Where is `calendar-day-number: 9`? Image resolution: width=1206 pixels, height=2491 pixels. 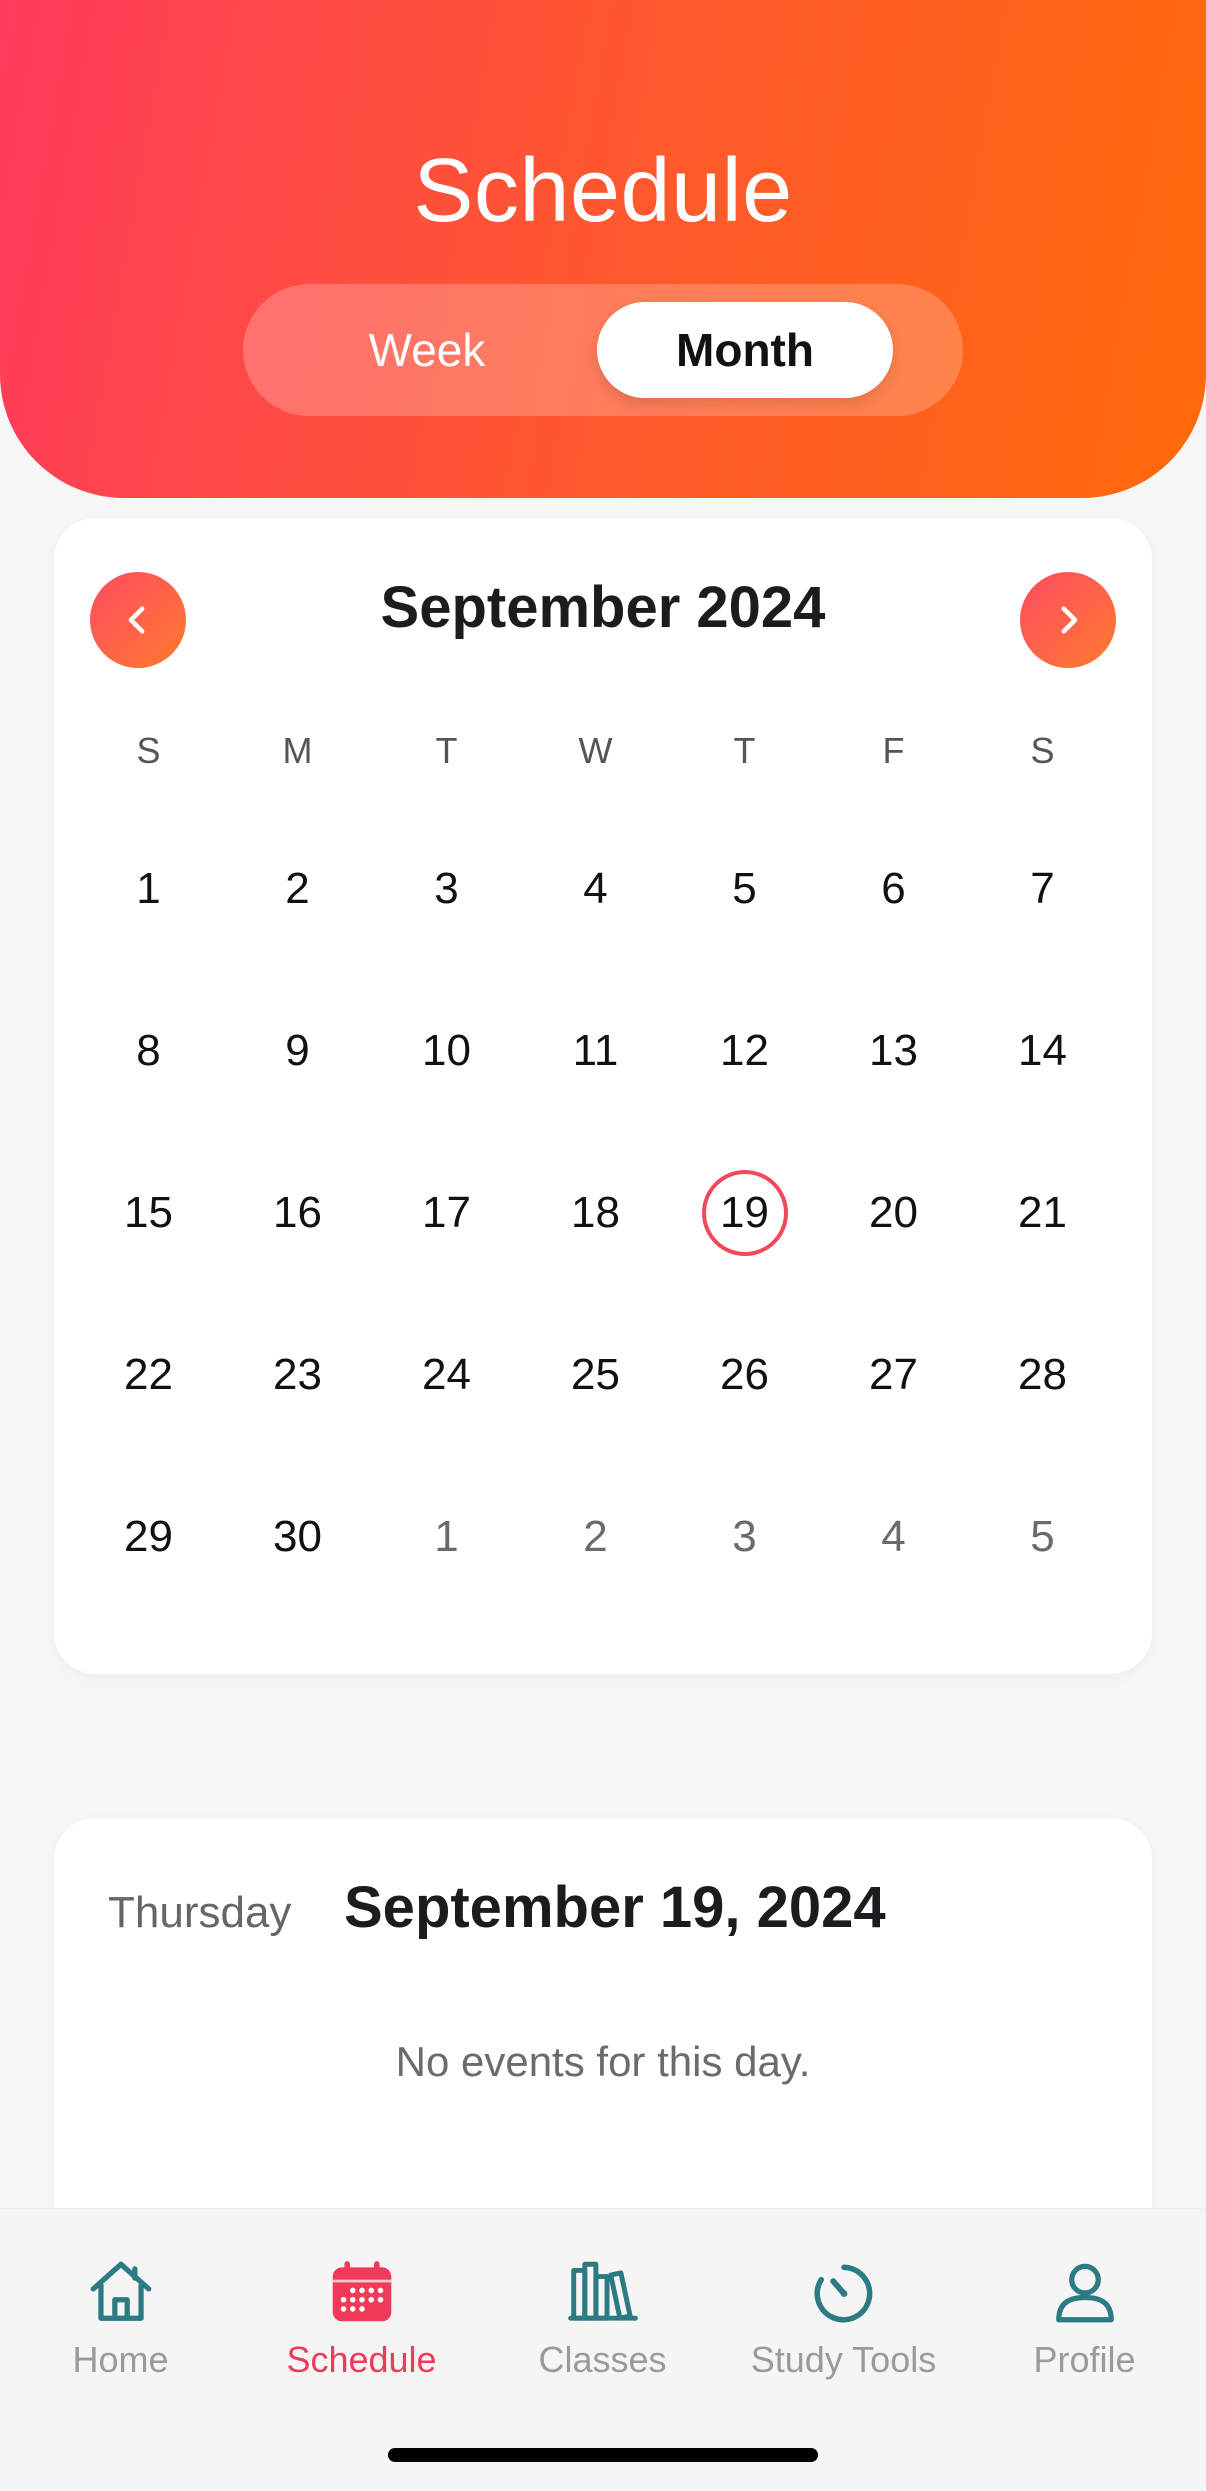 calendar-day-number: 9 is located at coordinates (297, 1050).